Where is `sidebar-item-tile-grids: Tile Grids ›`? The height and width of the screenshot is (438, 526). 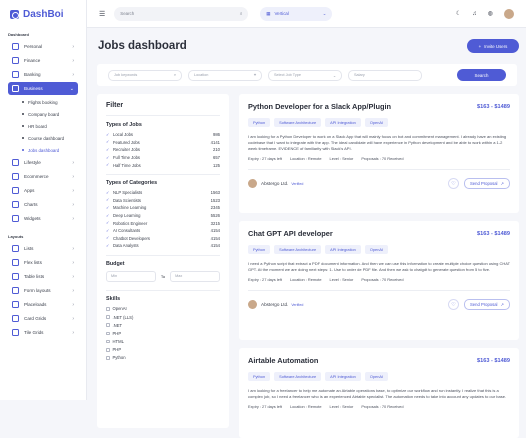 sidebar-item-tile-grids: Tile Grids › is located at coordinates (43, 332).